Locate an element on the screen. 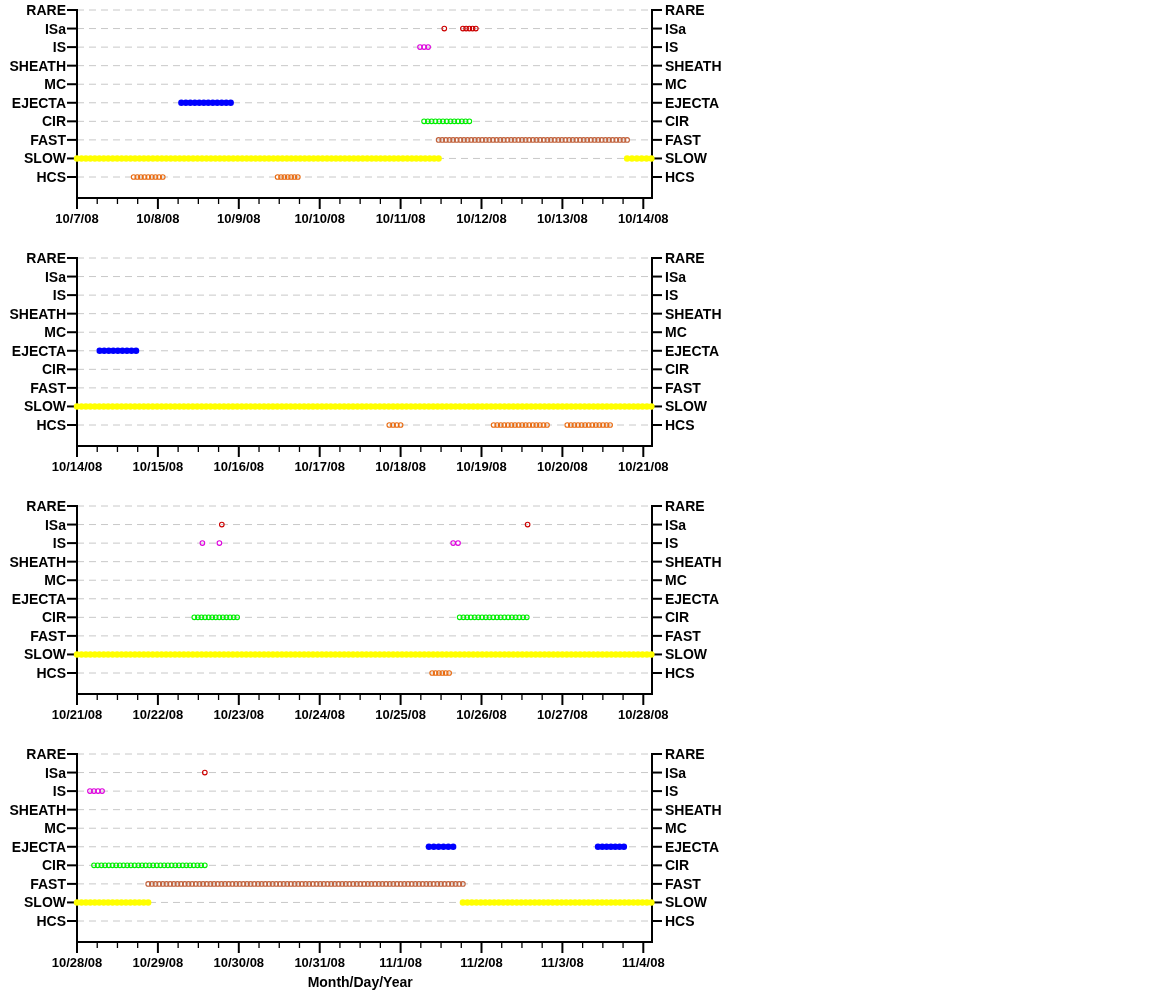 Image resolution: width=1152 pixels, height=996 pixels. date-label: 10/12/08 is located at coordinates (481, 218).